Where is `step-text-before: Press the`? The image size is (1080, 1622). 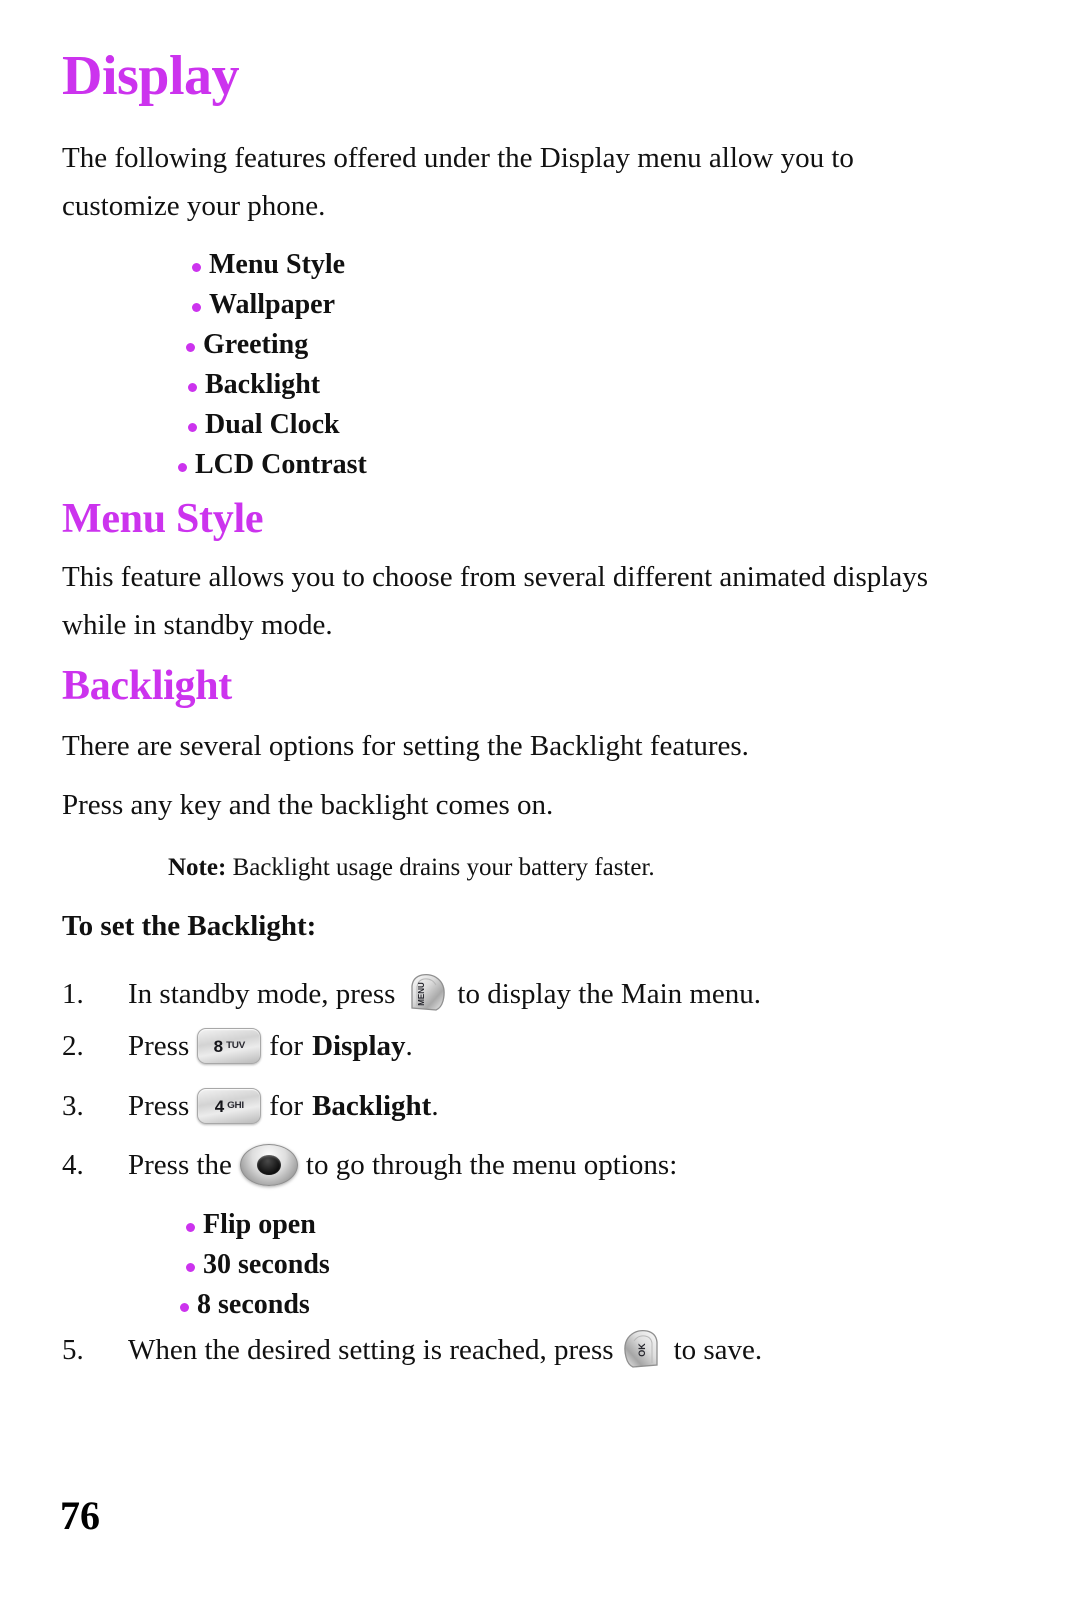 step-text-before: Press the is located at coordinates (180, 1165).